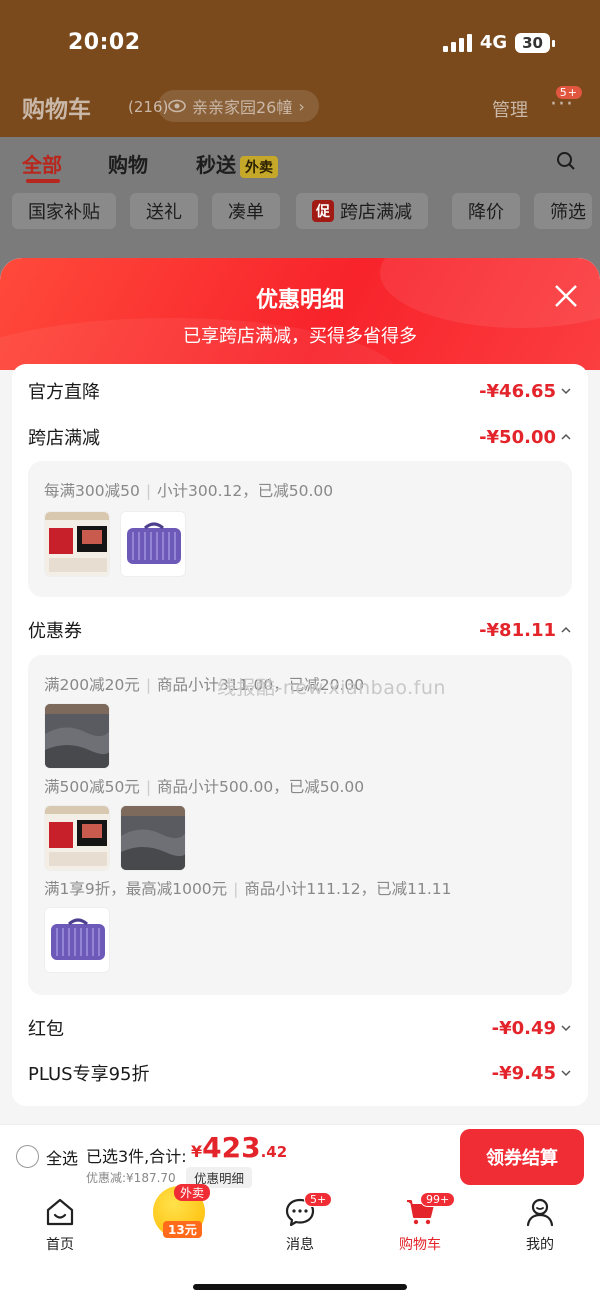 The height and width of the screenshot is (1303, 600). I want to click on status-time: 20:02, so click(104, 42).